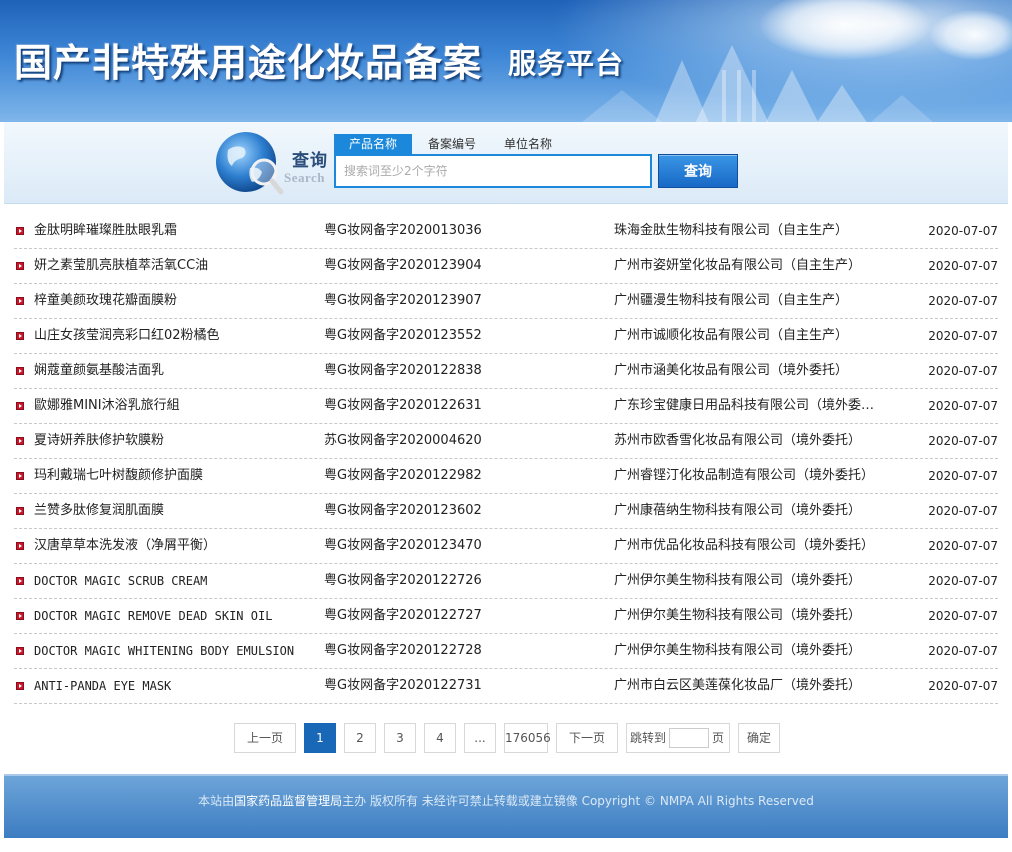  Describe the element at coordinates (648, 738) in the screenshot. I see `jump-label: 跳转到` at that location.